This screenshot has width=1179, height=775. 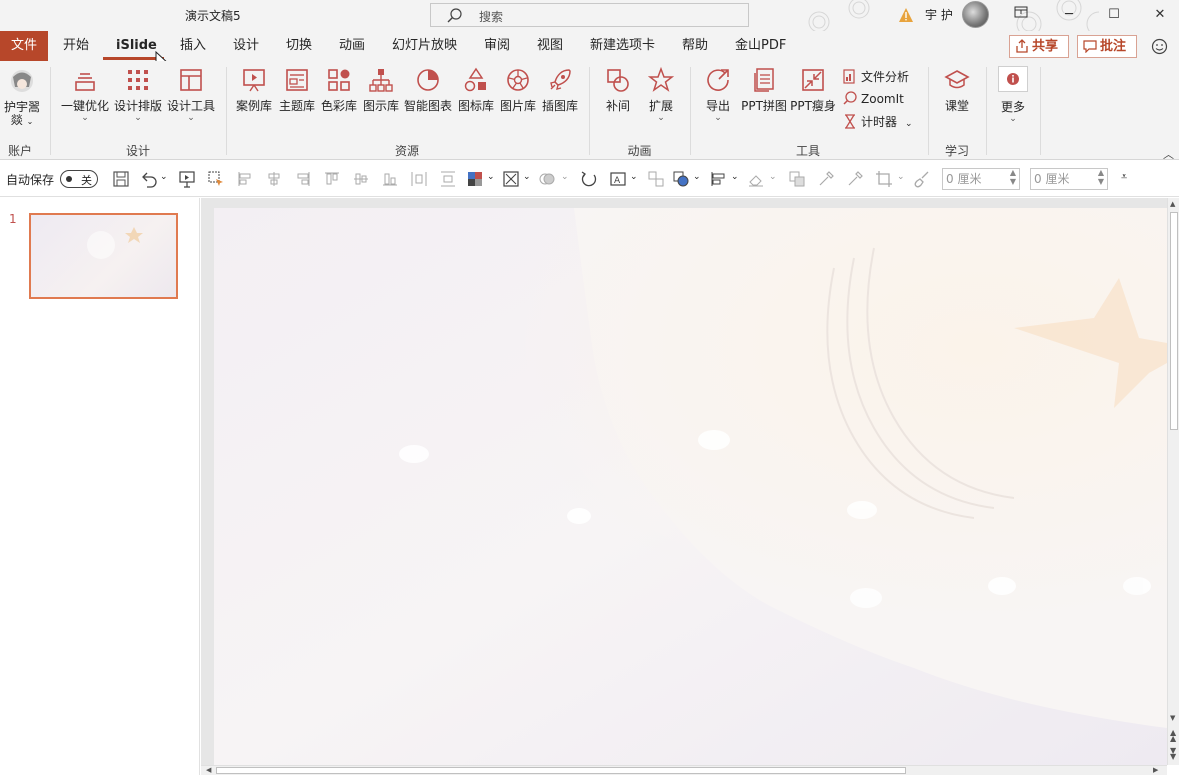 I want to click on shape-width-spinner: 0 厘米 ▲ ▼, so click(x=981, y=179).